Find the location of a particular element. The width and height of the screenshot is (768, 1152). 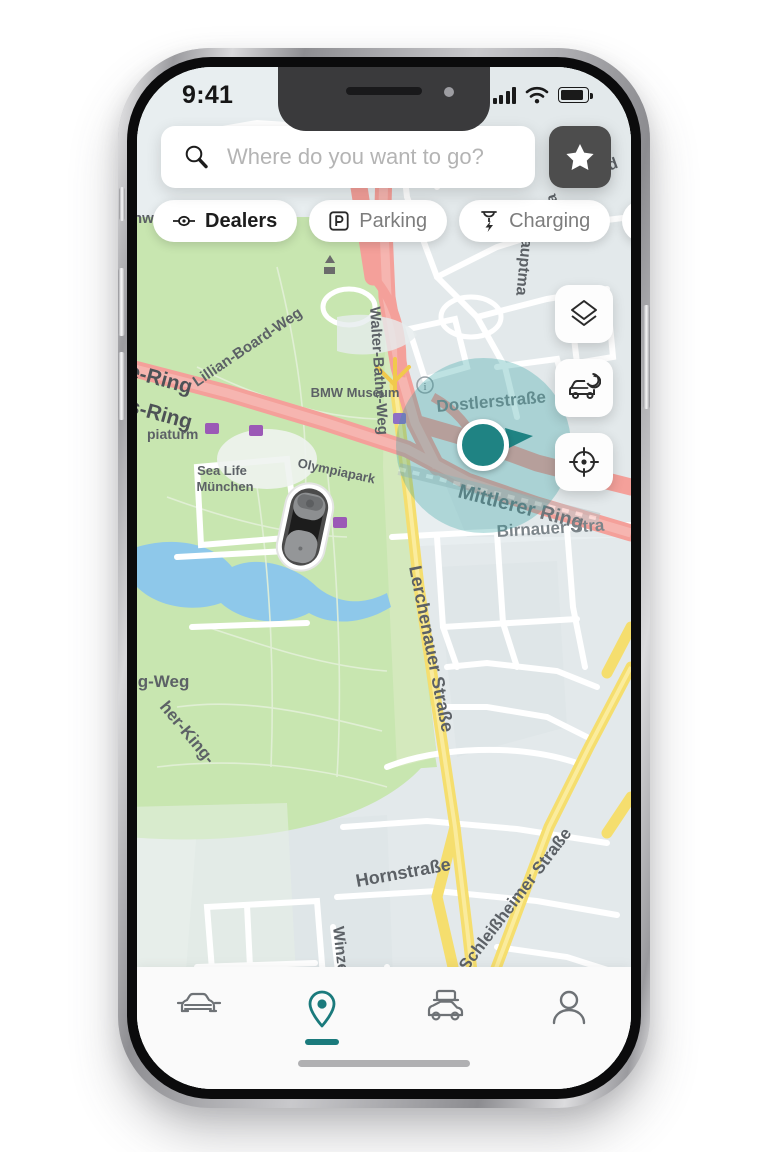

chip-dealers: Dealers is located at coordinates (225, 221).